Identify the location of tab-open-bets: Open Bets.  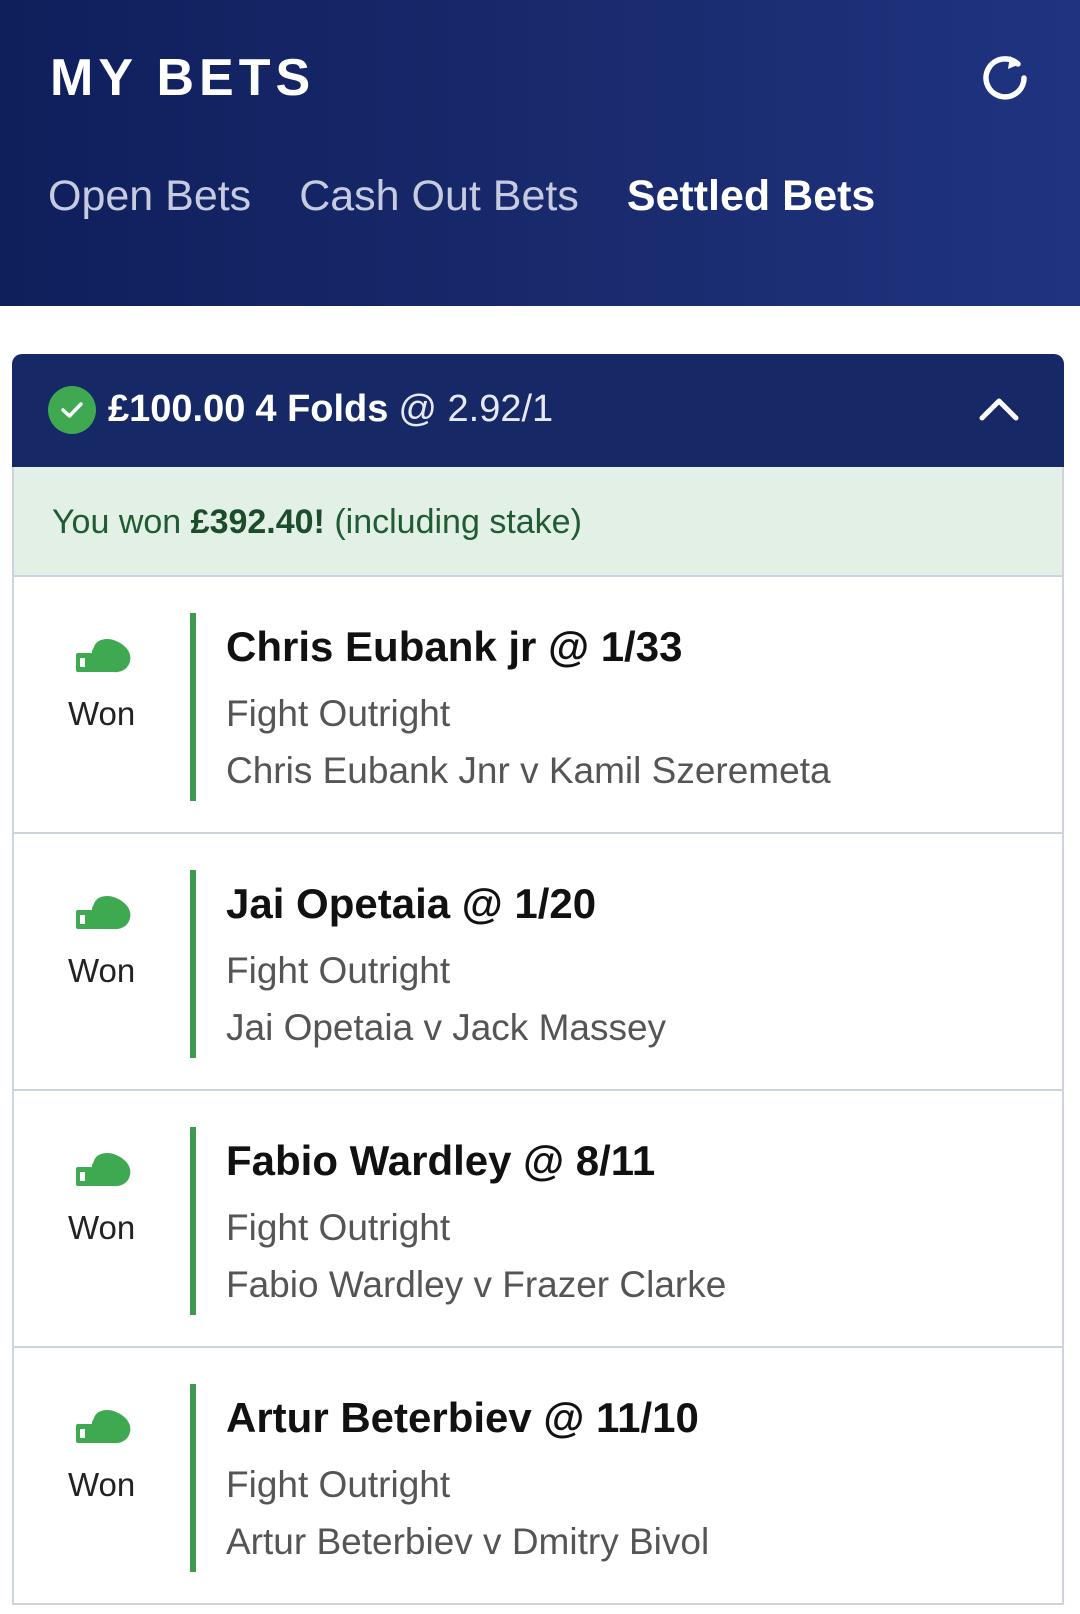
(149, 196).